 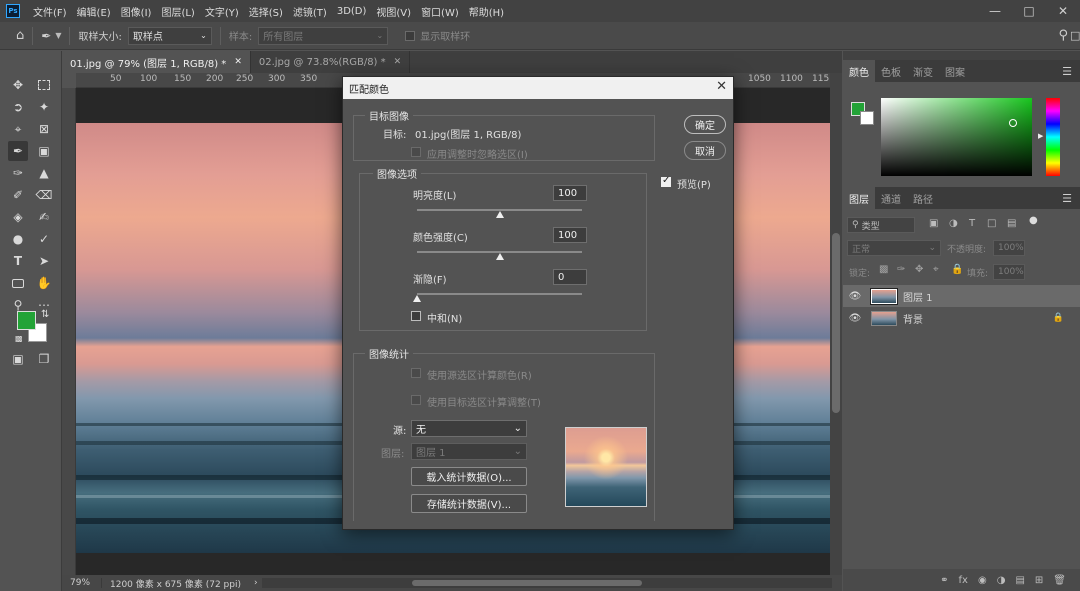 I want to click on quick-mask-icon: ▣, so click(x=18, y=359).